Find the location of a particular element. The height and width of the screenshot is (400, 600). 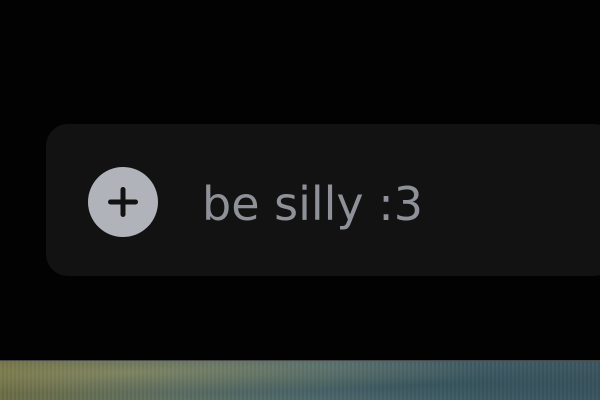

desktop-wallpaper is located at coordinates (300, 380).